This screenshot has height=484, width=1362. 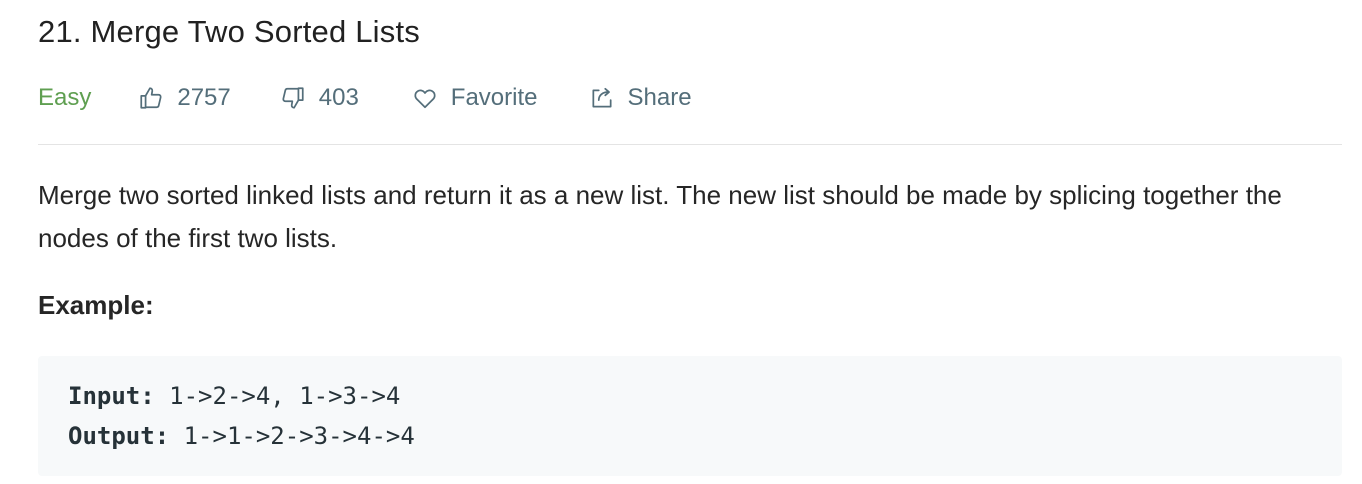 I want to click on favorite-button: Favorite, so click(x=474, y=98).